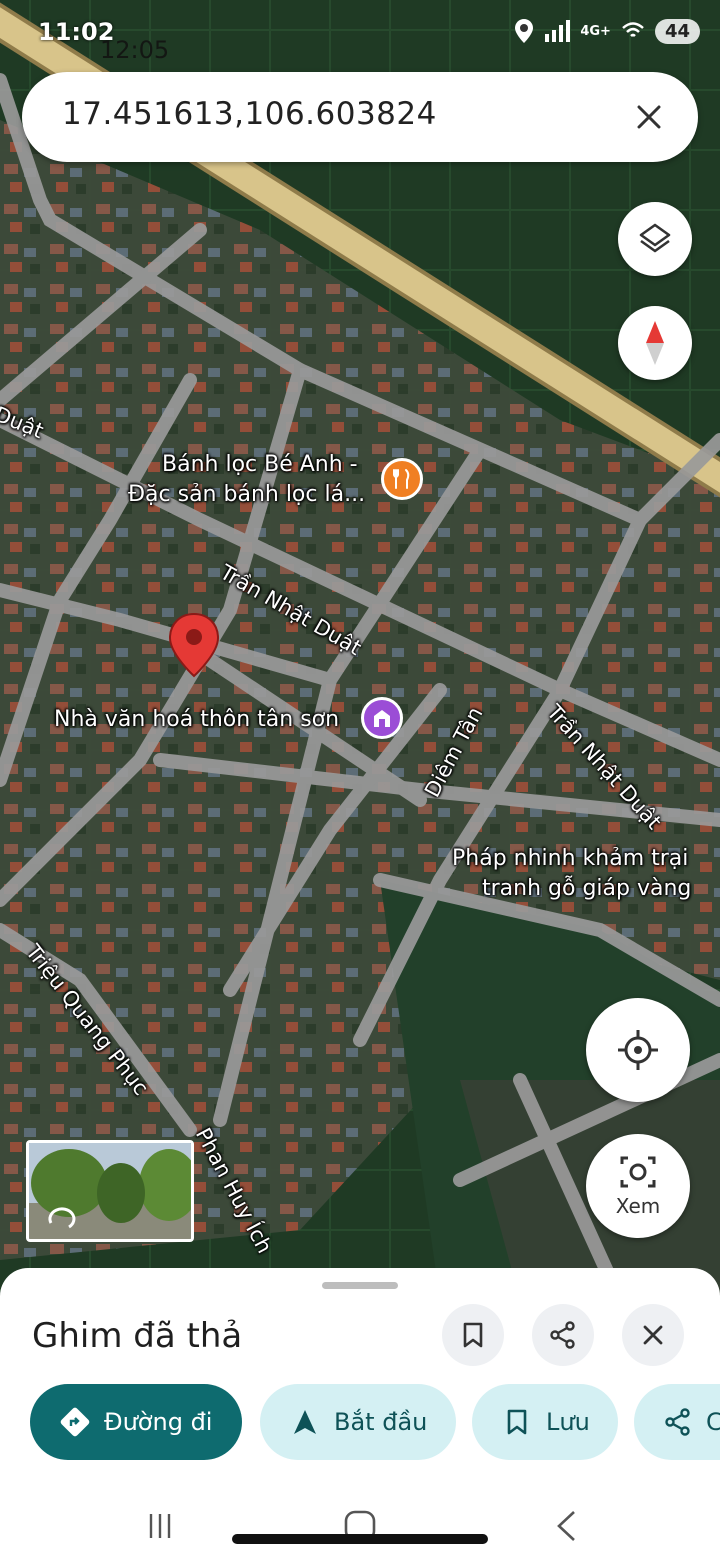 This screenshot has width=720, height=1560. Describe the element at coordinates (545, 1422) in the screenshot. I see `save-chip: Lưu` at that location.